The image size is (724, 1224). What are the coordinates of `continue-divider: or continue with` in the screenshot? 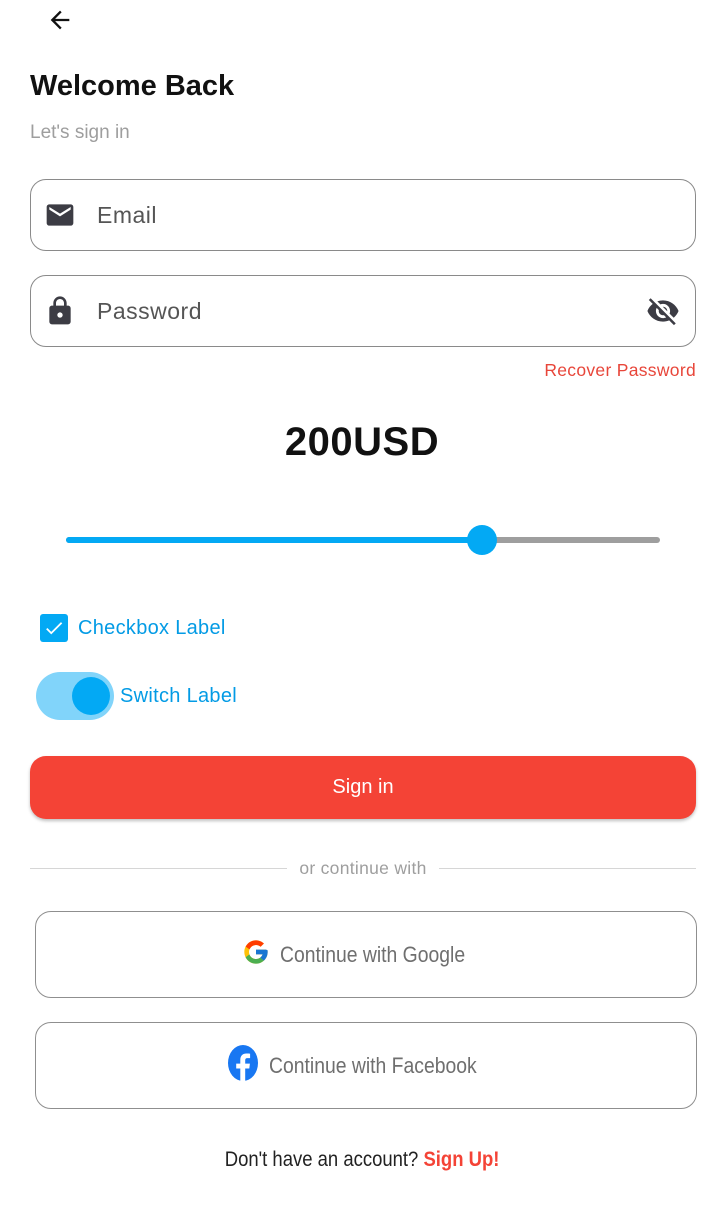 It's located at (363, 868).